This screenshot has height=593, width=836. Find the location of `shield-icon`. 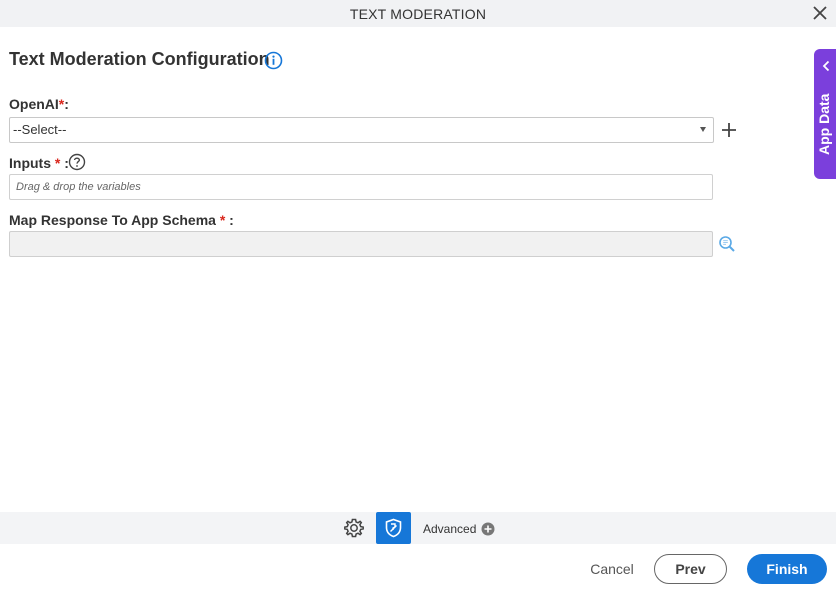

shield-icon is located at coordinates (393, 528).